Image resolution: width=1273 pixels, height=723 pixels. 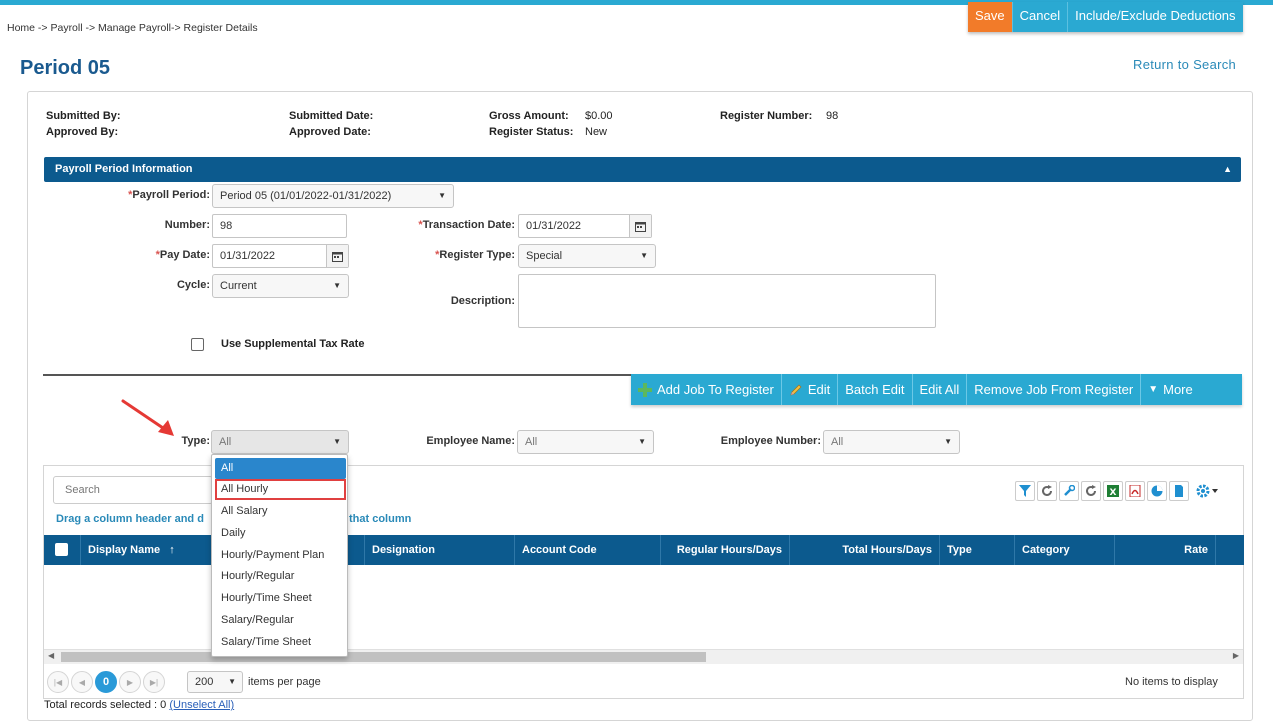 I want to click on type-option-daily: Daily, so click(x=280, y=533).